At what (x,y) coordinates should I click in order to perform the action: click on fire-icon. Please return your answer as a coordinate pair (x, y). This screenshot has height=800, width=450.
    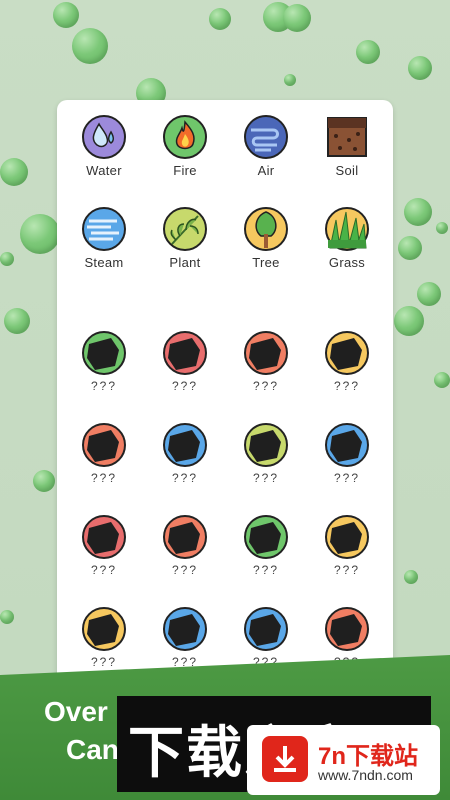
    Looking at the image, I should click on (185, 137).